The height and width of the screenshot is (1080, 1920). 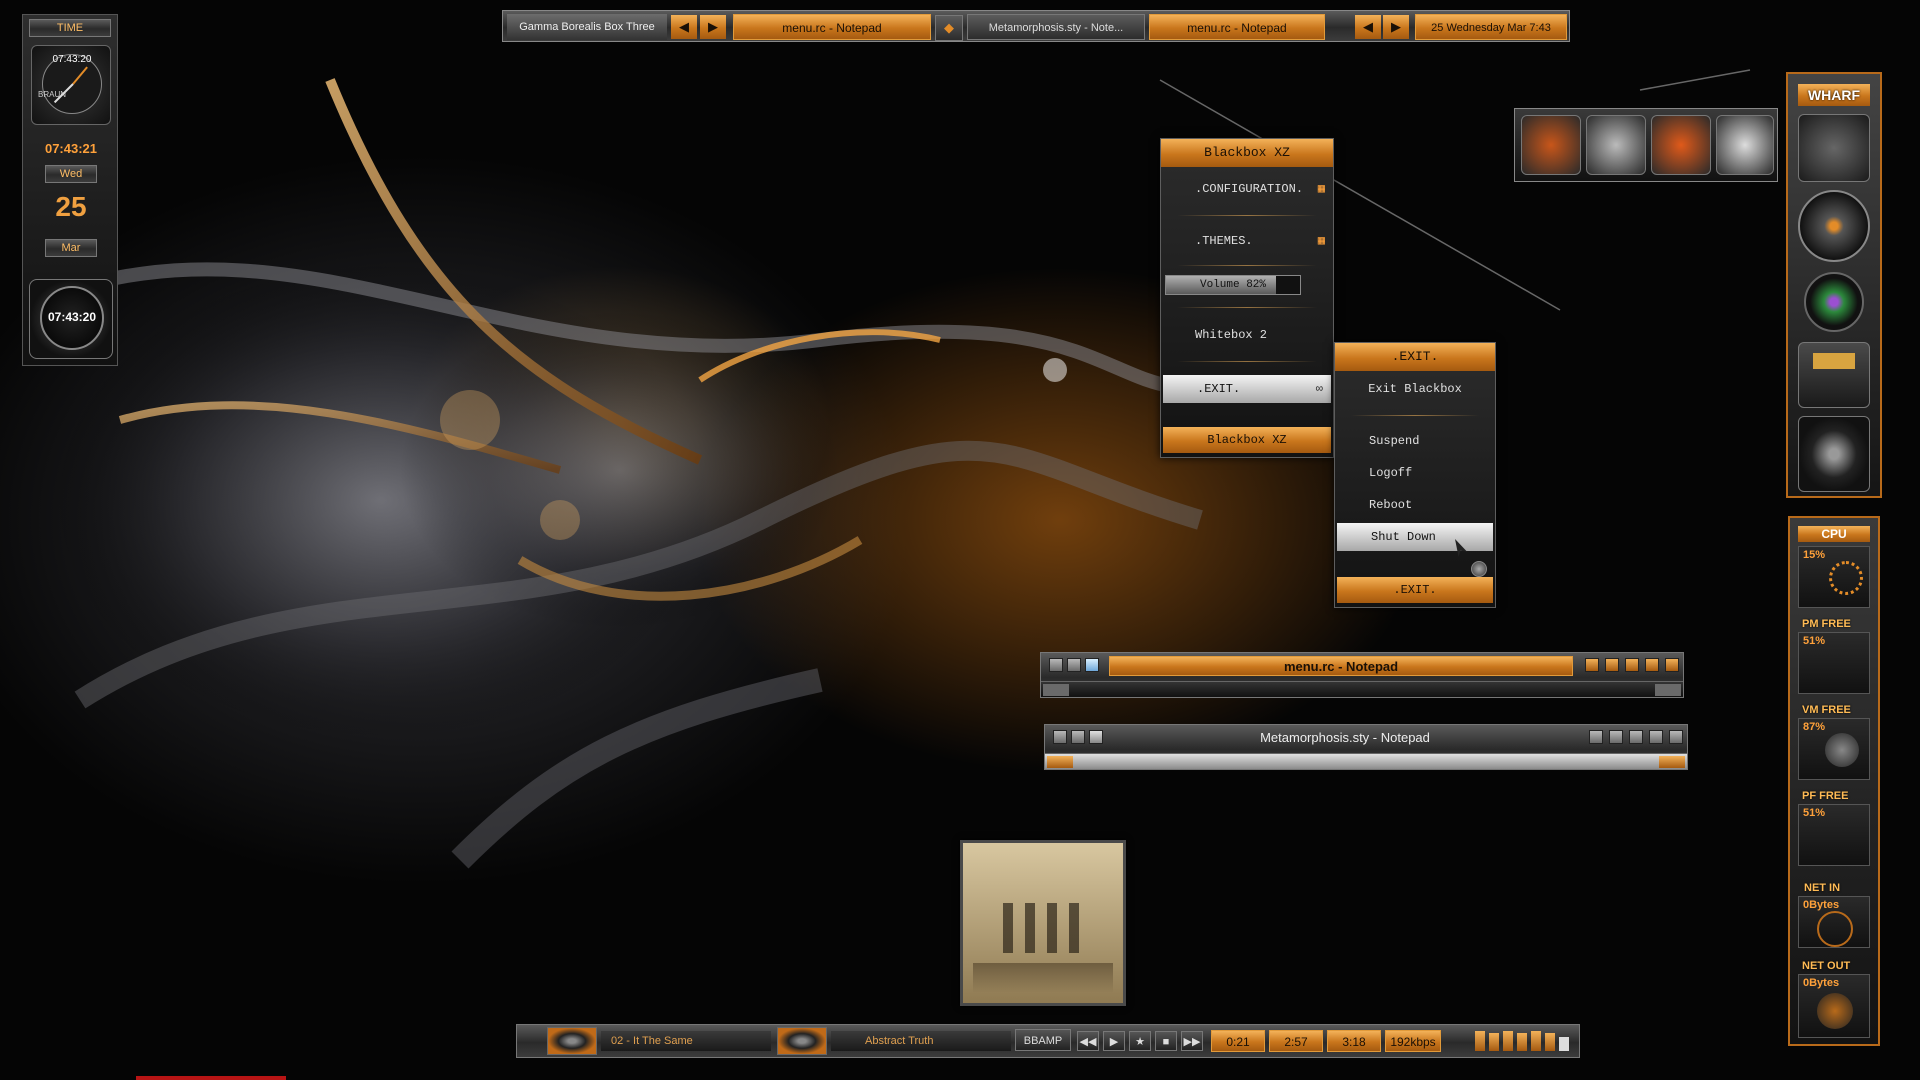 I want to click on submenu-icon: ▦, so click(x=1321, y=189).